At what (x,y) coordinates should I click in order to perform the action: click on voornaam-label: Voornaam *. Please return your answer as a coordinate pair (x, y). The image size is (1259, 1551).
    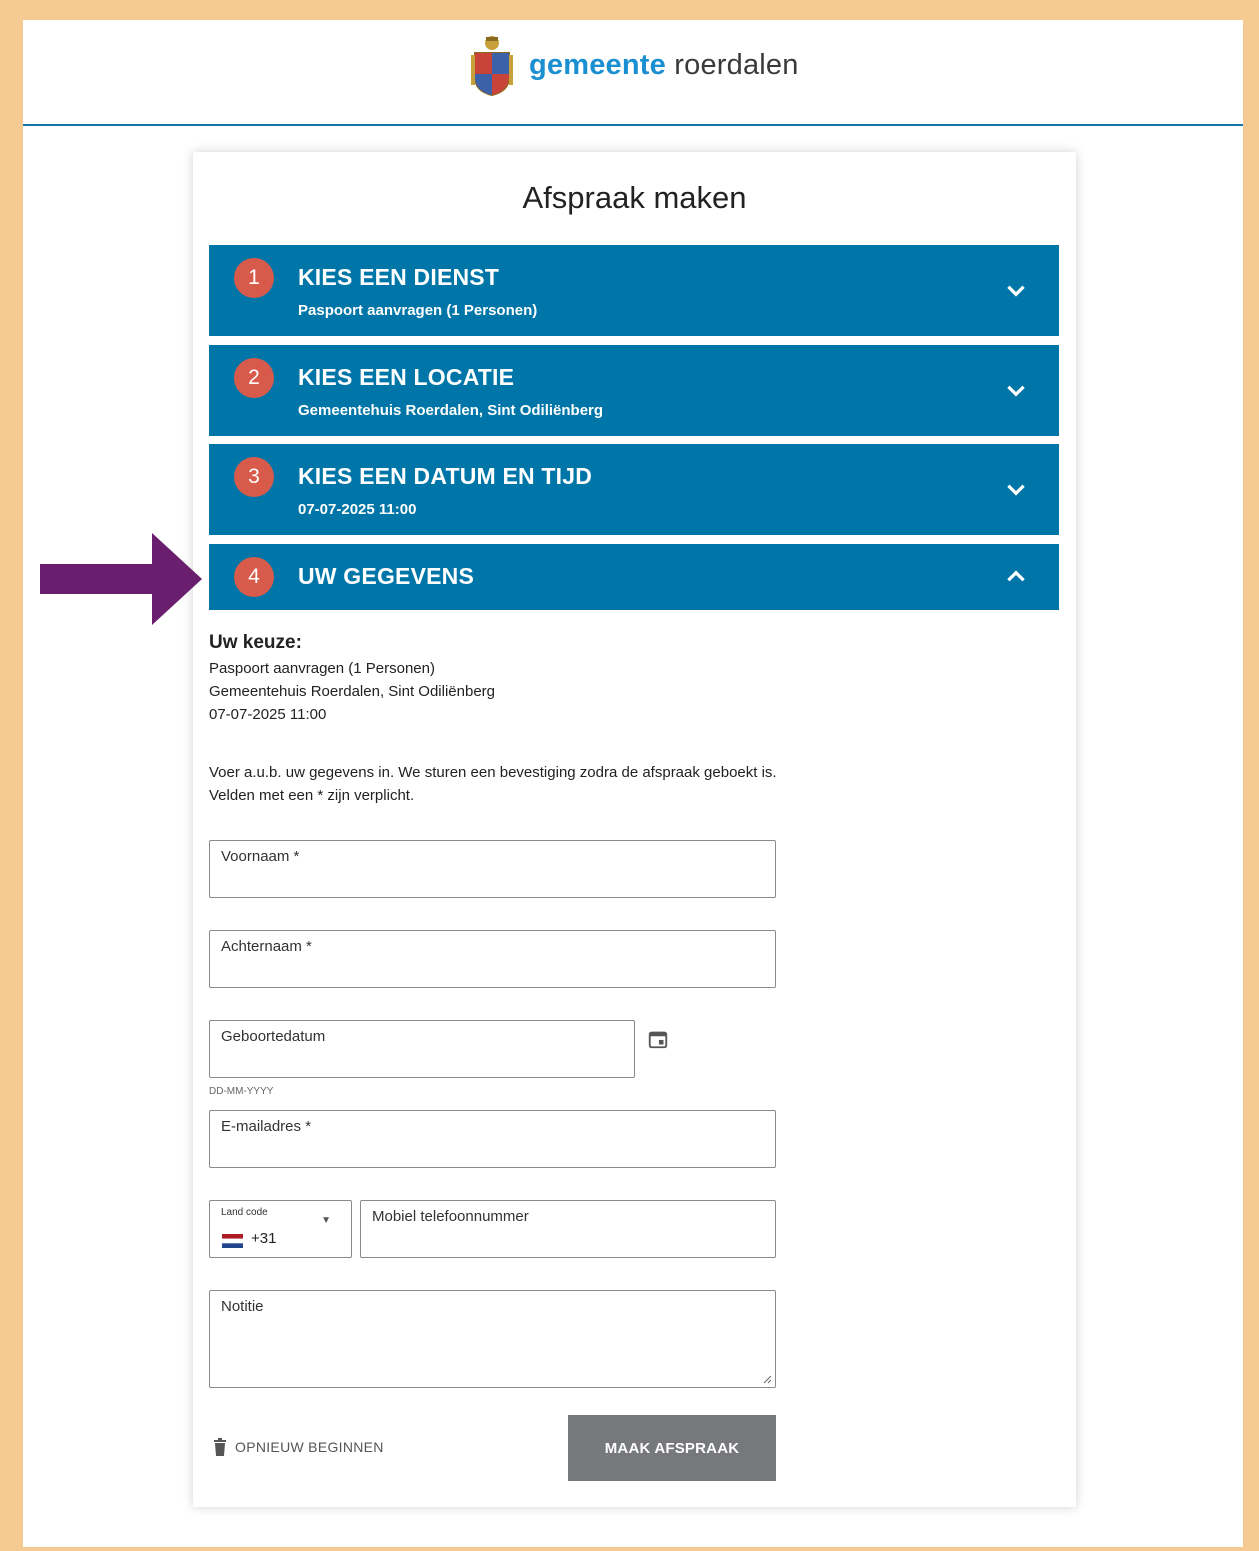
    Looking at the image, I should click on (260, 856).